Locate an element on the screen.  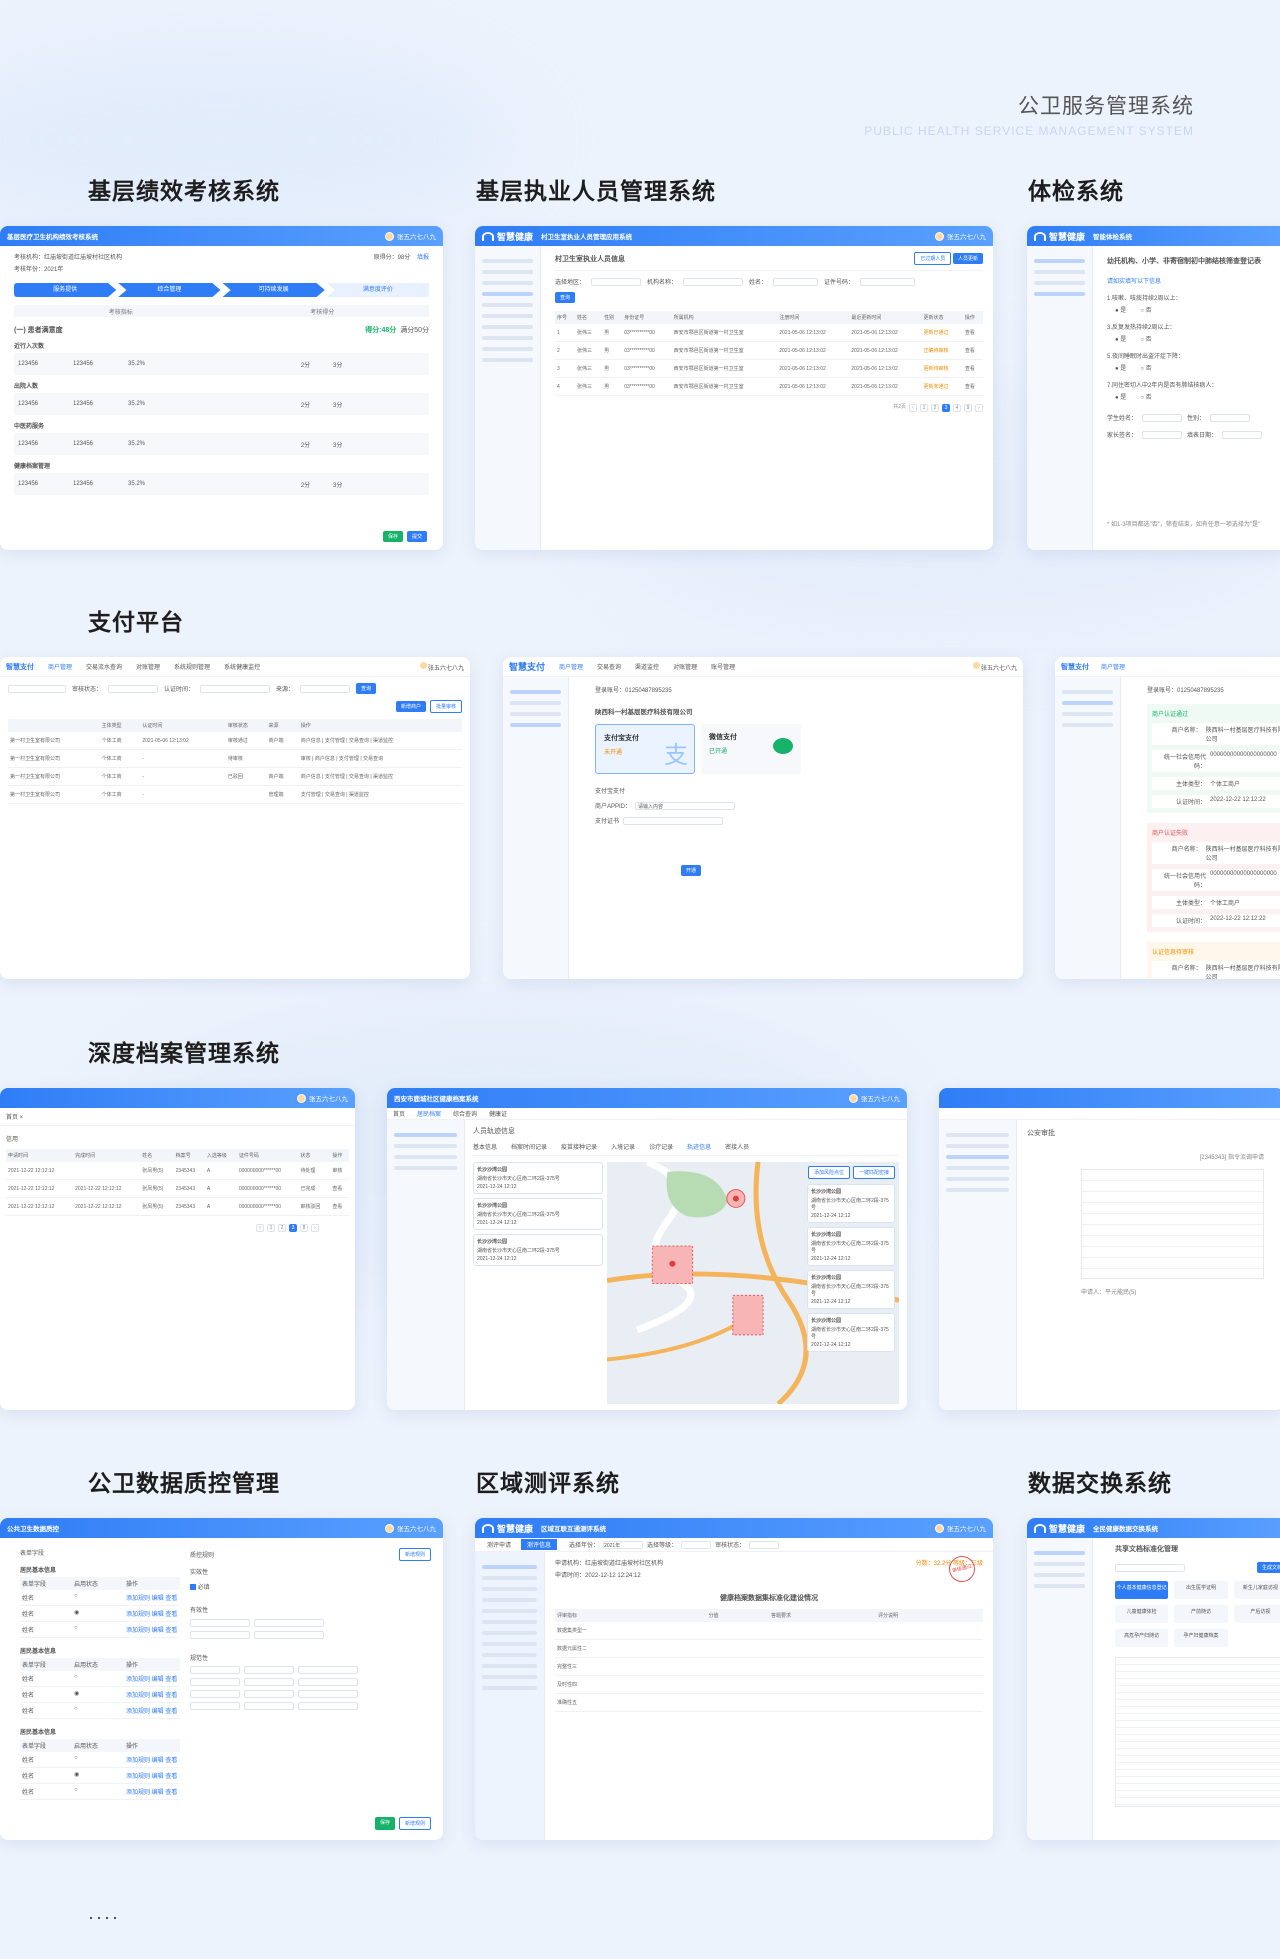
tab-cert: 健康证 is located at coordinates (498, 1113).